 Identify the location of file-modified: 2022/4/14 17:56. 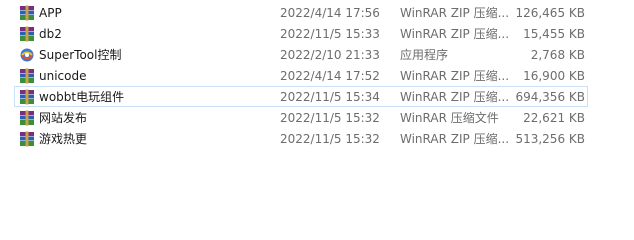
(330, 12).